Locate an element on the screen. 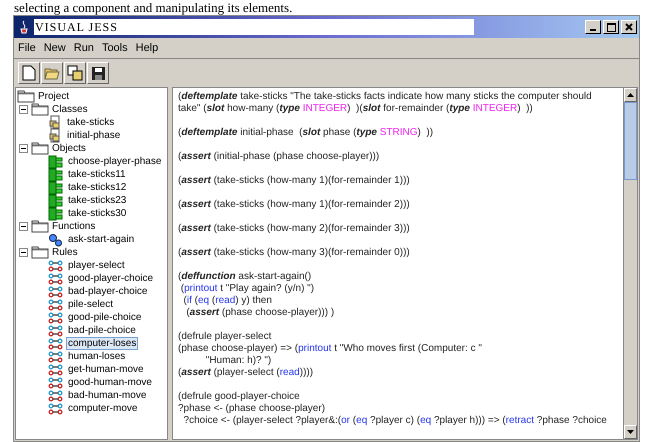  function-name: read is located at coordinates (225, 300).